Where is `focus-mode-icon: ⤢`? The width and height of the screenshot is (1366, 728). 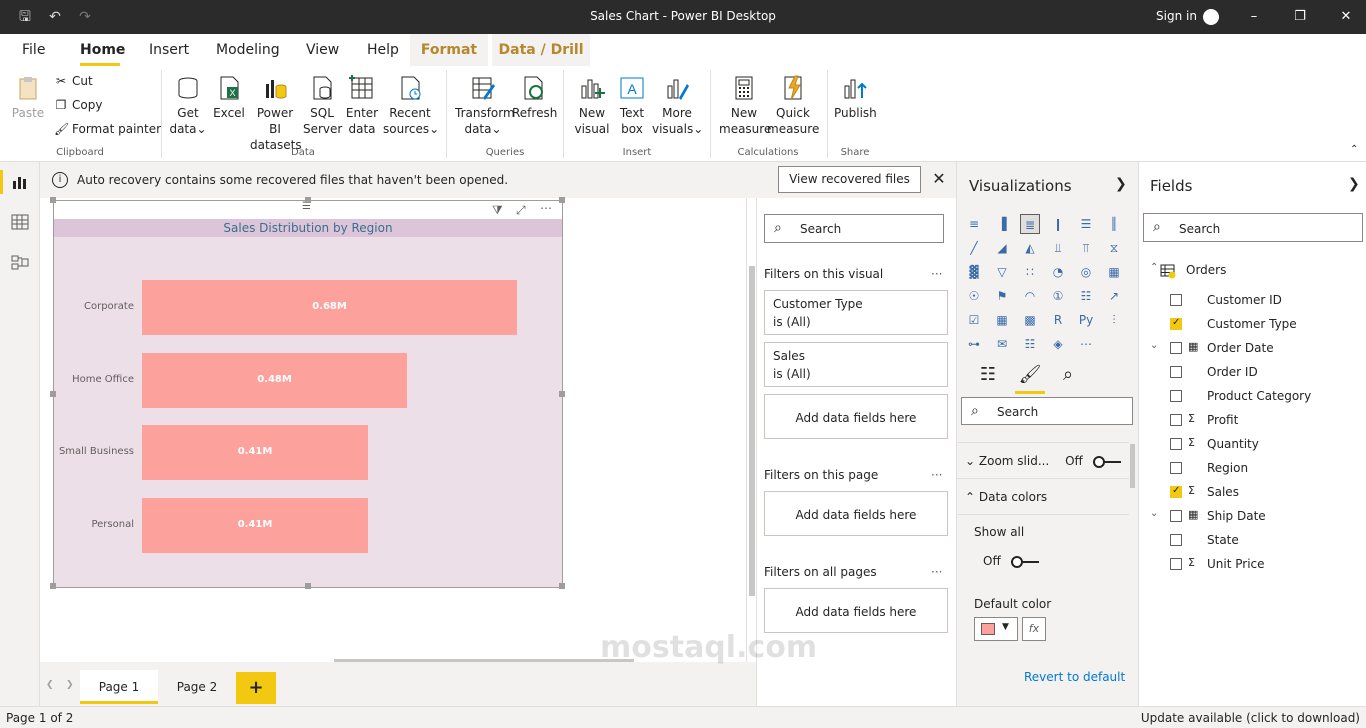
focus-mode-icon: ⤢ is located at coordinates (521, 210).